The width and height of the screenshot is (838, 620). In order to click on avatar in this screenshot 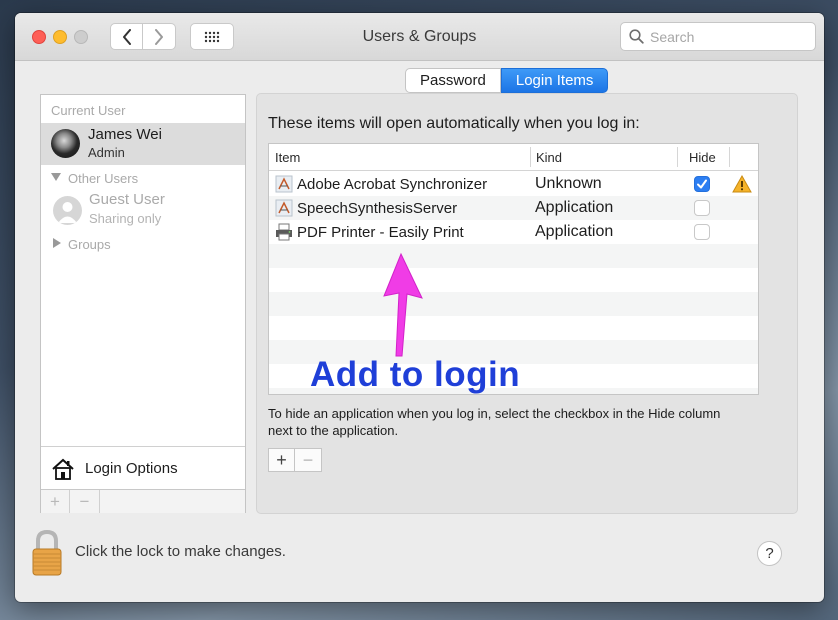, I will do `click(65, 143)`.